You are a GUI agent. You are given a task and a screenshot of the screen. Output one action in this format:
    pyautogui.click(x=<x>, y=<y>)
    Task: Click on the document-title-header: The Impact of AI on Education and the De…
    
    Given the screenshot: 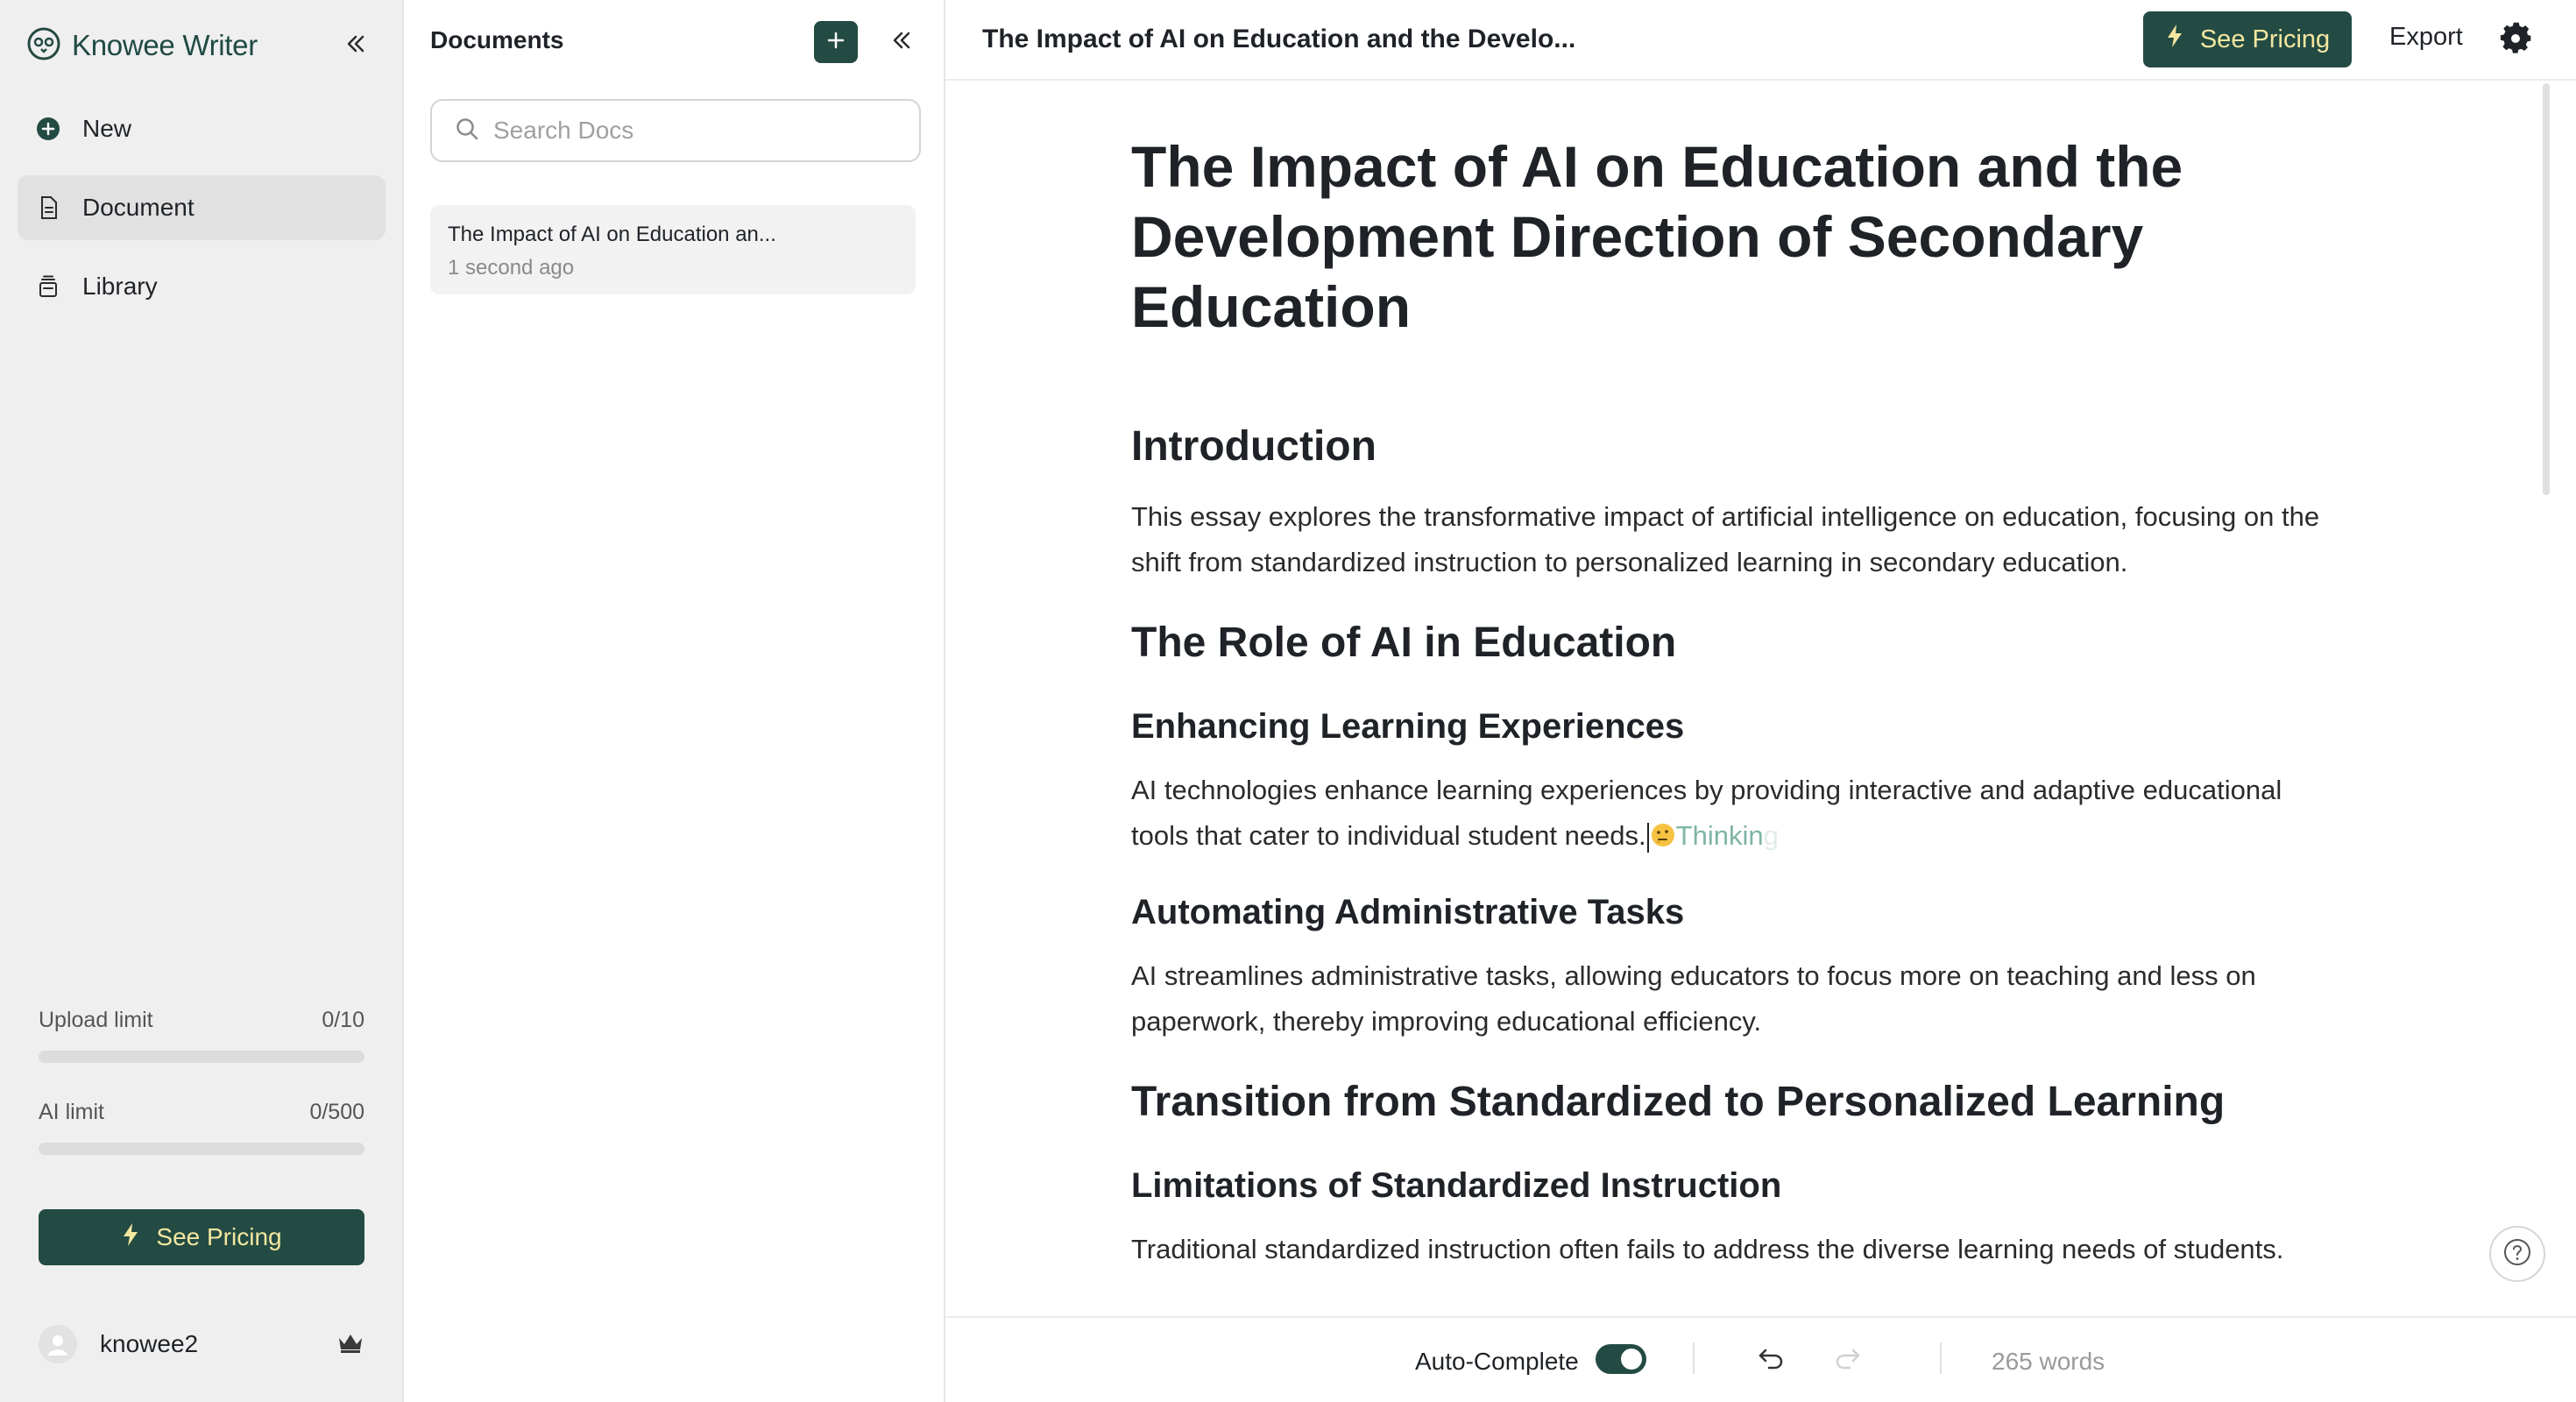 What is the action you would take?
    pyautogui.click(x=1279, y=39)
    